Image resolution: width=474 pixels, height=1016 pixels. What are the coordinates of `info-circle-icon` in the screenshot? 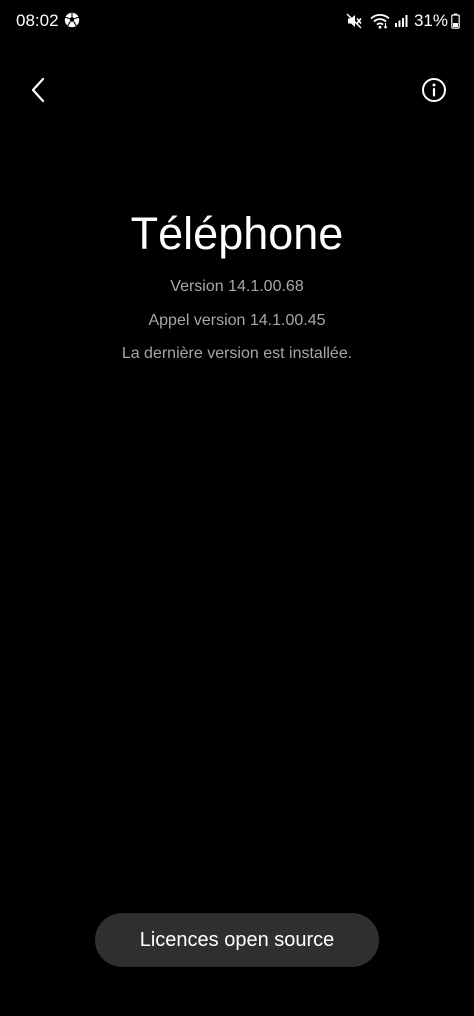 It's located at (434, 92).